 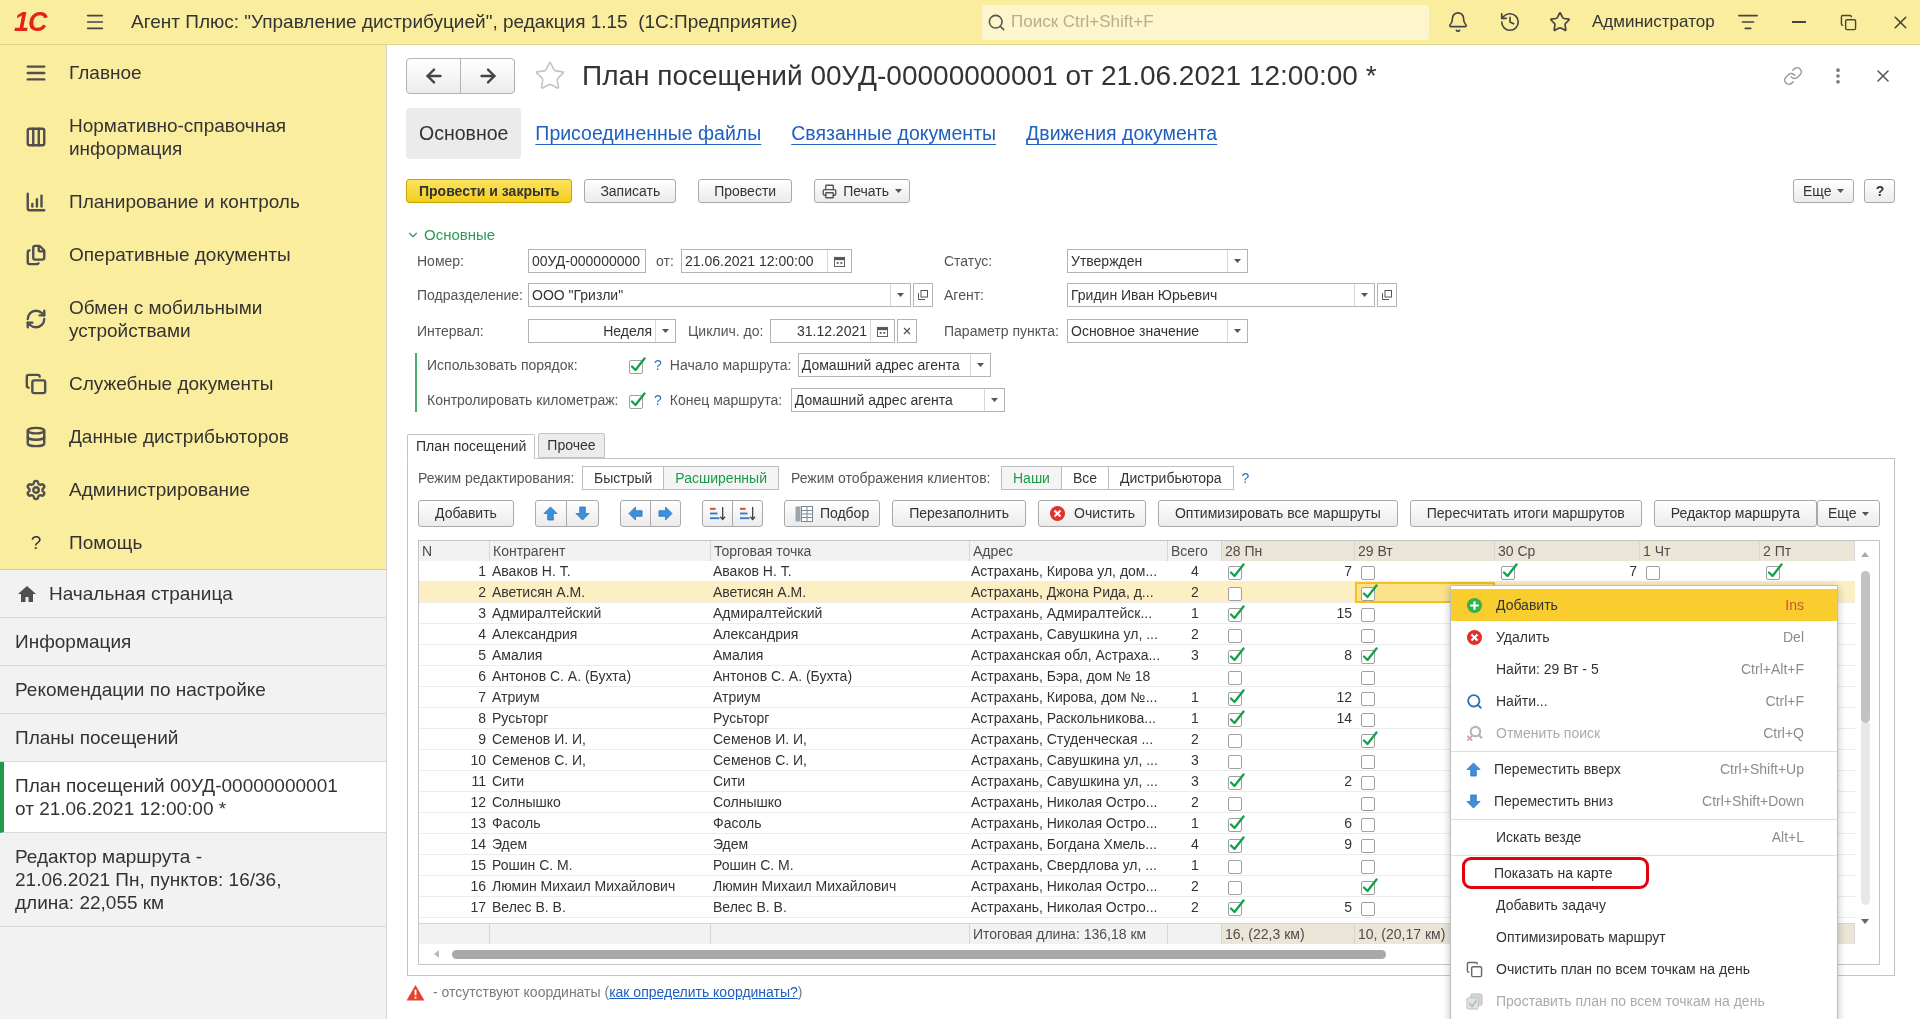 I want to click on day-cell: 15, so click(x=1288, y=613).